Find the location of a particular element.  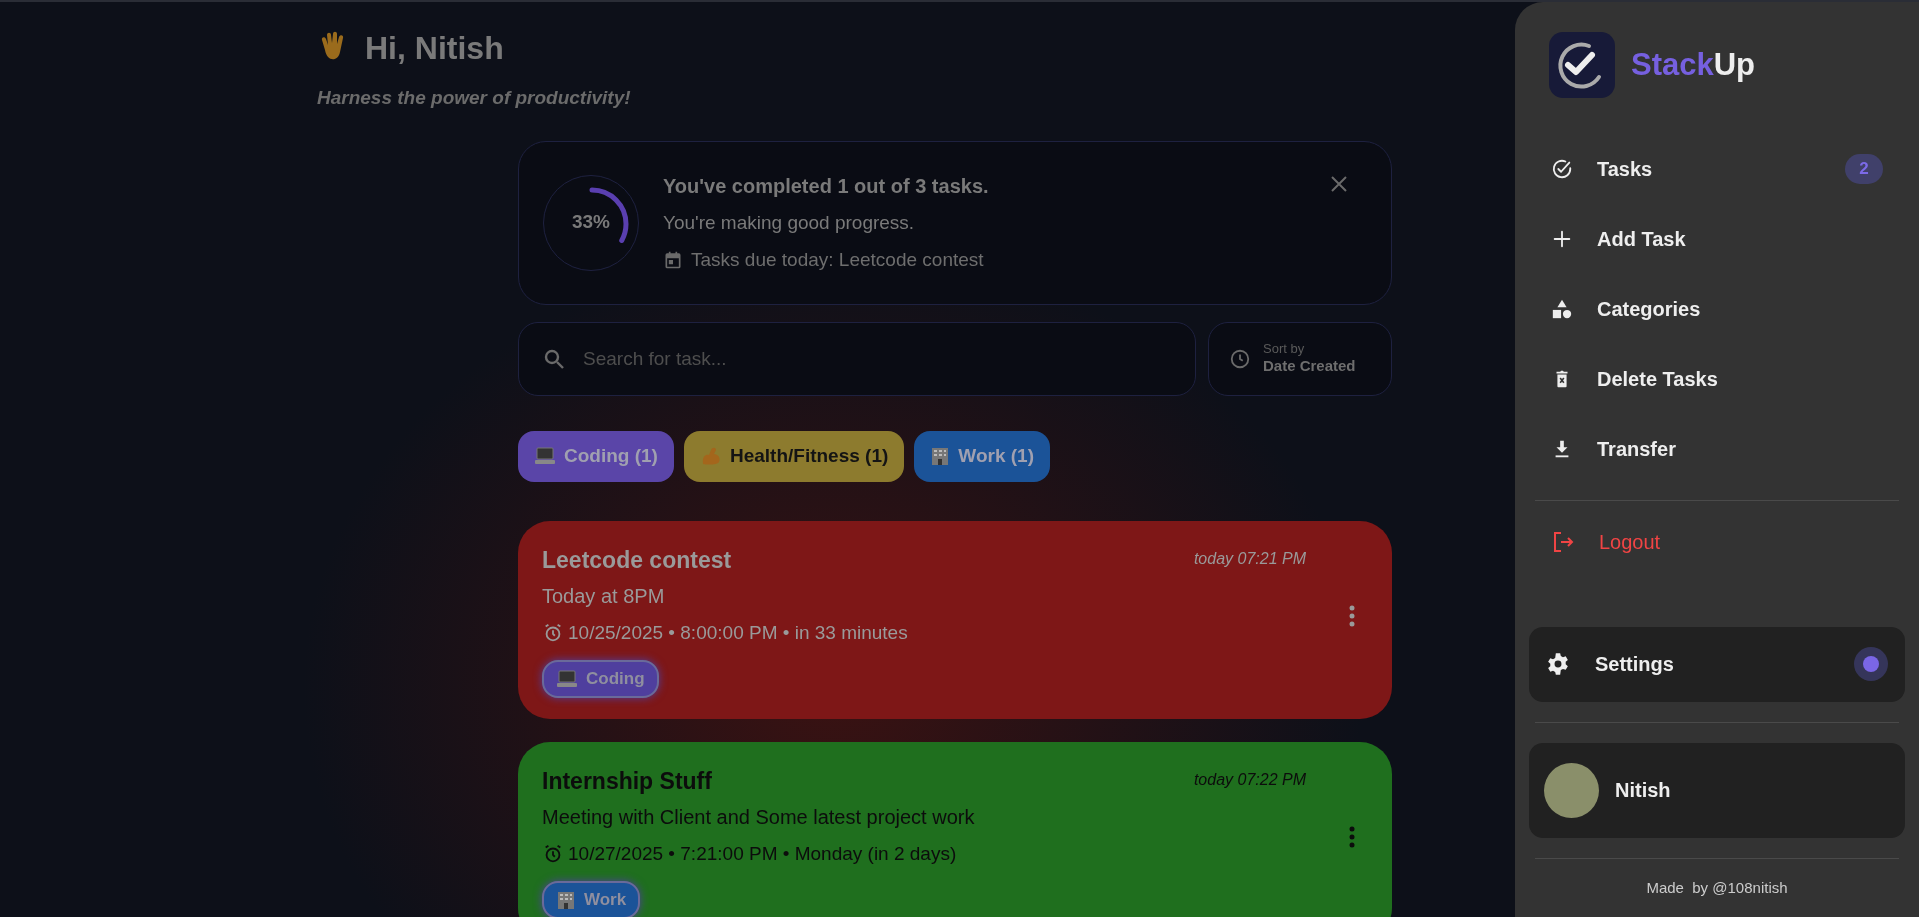

sort-button: Sort by Date Created is located at coordinates (1300, 358).